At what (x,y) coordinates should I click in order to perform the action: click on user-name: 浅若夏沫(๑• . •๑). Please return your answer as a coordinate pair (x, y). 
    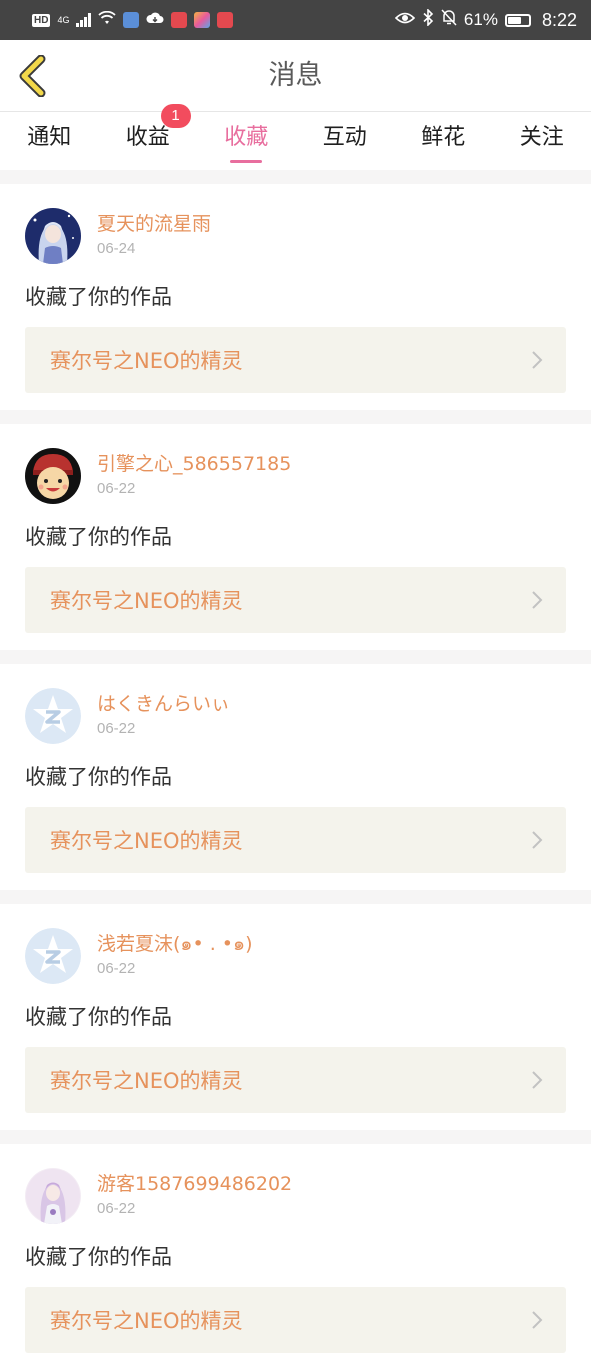
    Looking at the image, I should click on (174, 944).